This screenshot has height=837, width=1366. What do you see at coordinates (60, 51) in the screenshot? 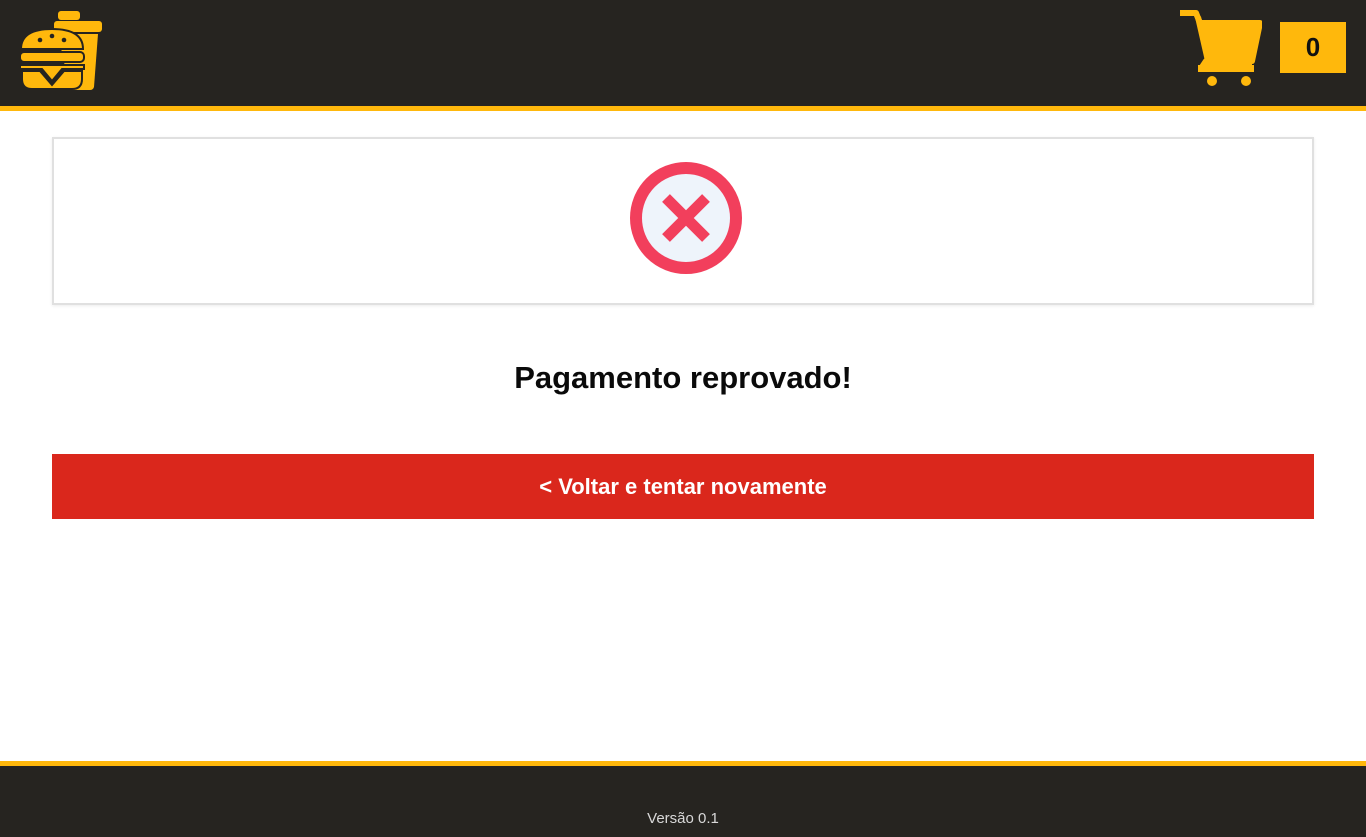
I see `burger-and-drink-icon` at bounding box center [60, 51].